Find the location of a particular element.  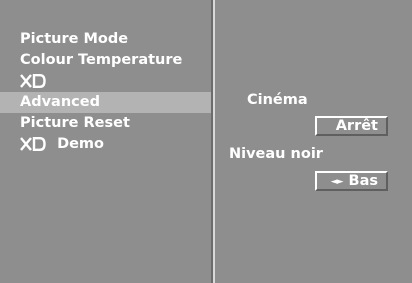

menu-item-colour-temperature: Colour Temperature is located at coordinates (105, 60).